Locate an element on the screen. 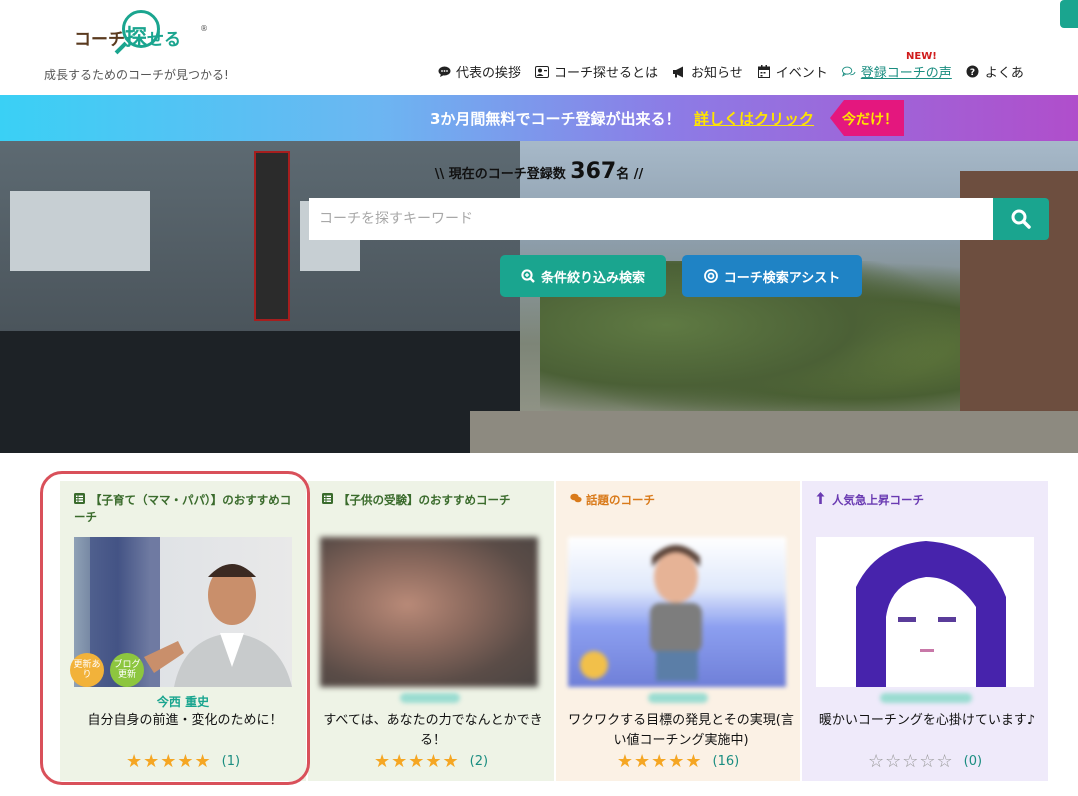 The image size is (1078, 796). search-button is located at coordinates (1021, 219).